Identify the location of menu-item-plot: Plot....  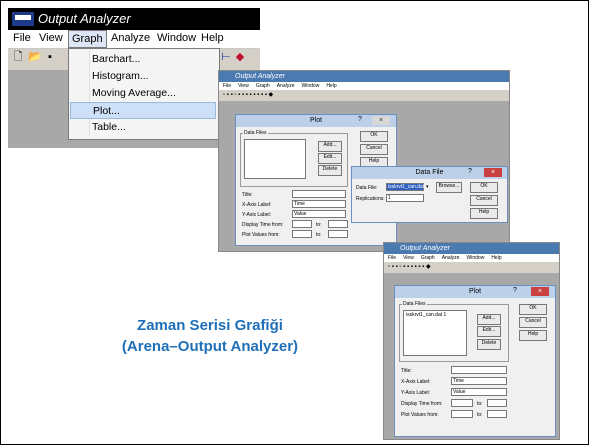
(143, 110).